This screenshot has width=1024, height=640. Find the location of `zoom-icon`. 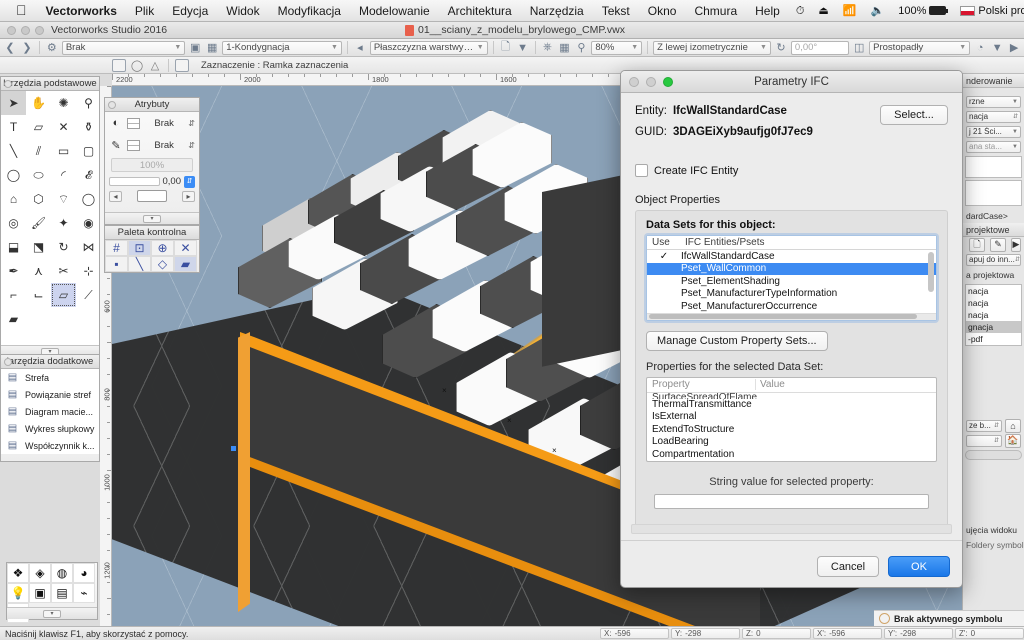

zoom-icon is located at coordinates (39, 30).